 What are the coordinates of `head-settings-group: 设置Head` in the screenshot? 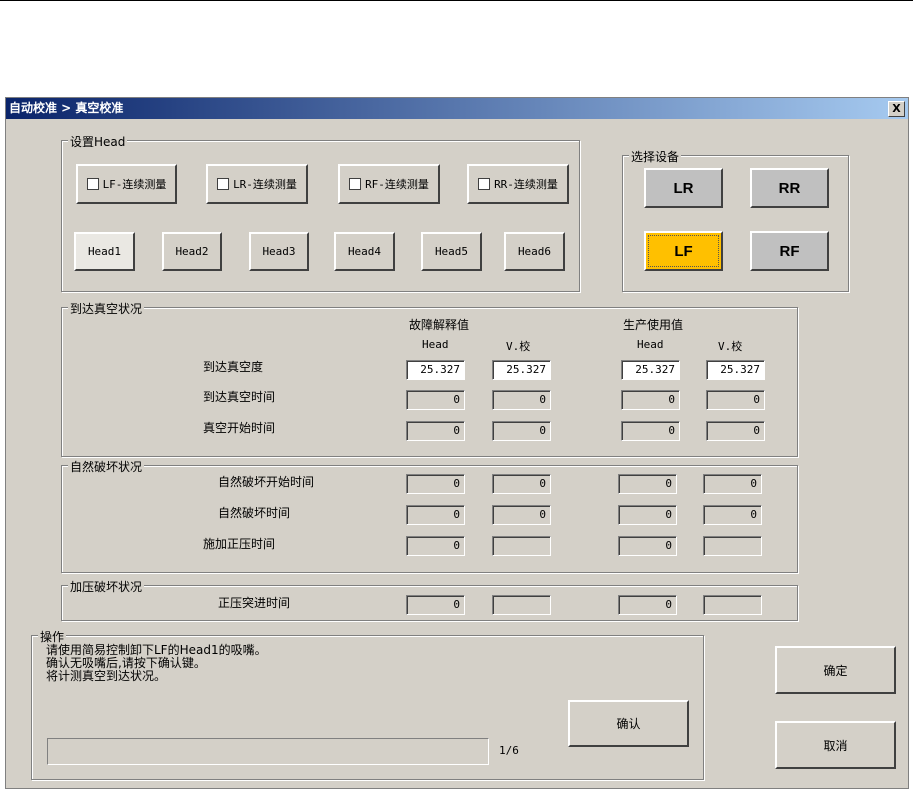 It's located at (320, 212).